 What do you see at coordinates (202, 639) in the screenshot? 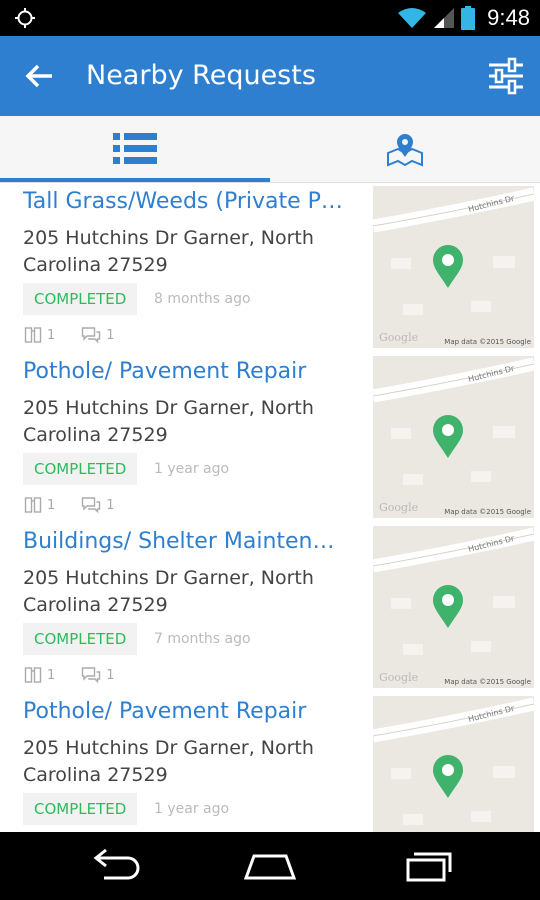
I see `request-time: 7 months ago` at bounding box center [202, 639].